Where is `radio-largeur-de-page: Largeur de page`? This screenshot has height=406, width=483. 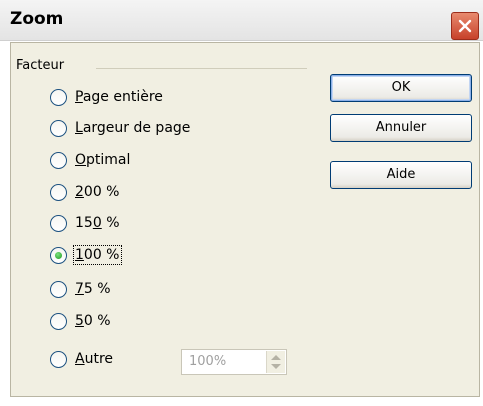 radio-largeur-de-page: Largeur de page is located at coordinates (165, 131).